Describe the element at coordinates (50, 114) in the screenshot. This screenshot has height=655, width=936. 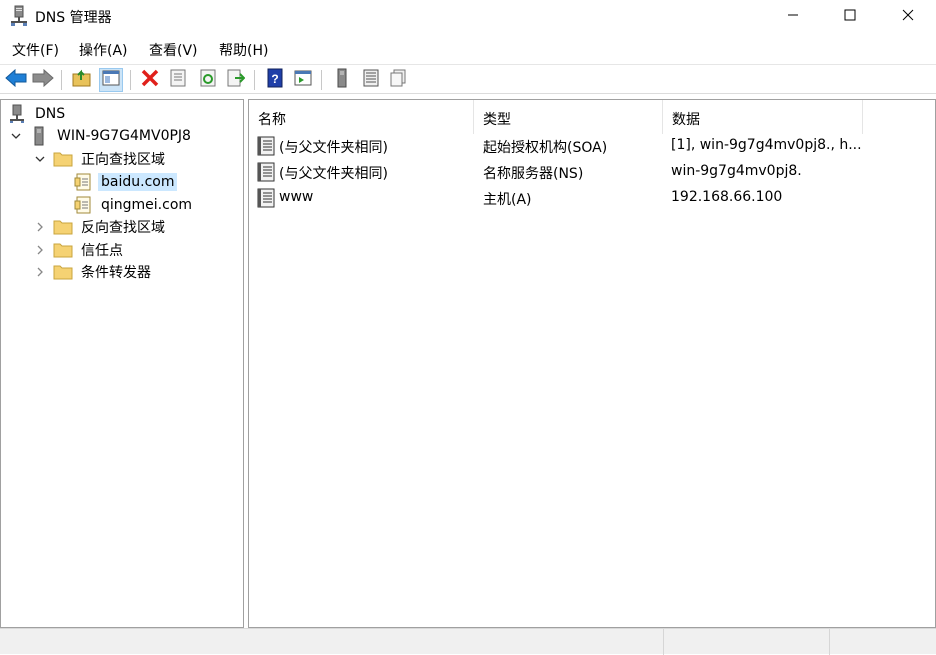
I see `tree-label: DNS` at that location.